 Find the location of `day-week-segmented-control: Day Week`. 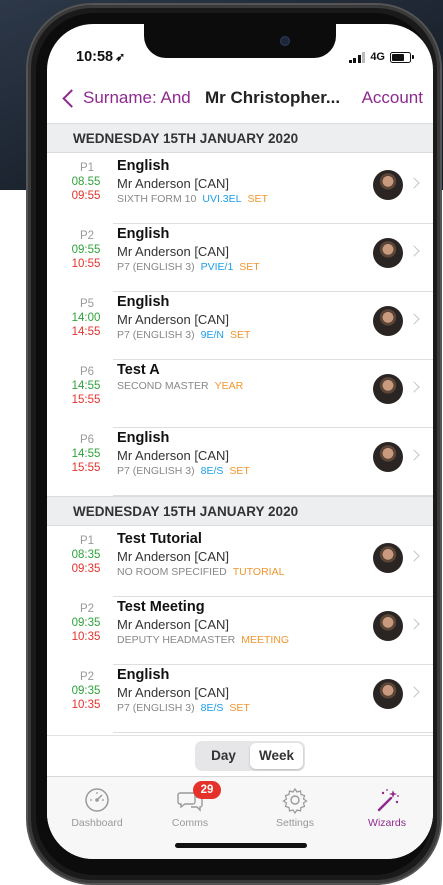

day-week-segmented-control: Day Week is located at coordinates (250, 756).